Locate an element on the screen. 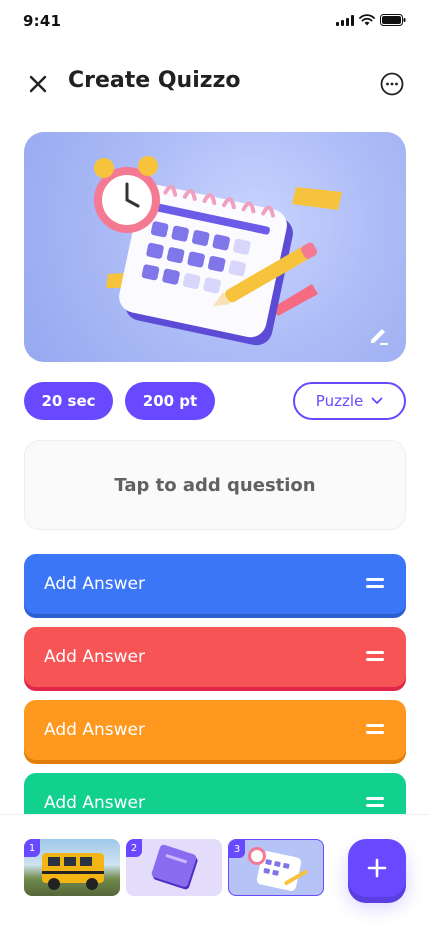  points-label: 200 pt is located at coordinates (170, 401).